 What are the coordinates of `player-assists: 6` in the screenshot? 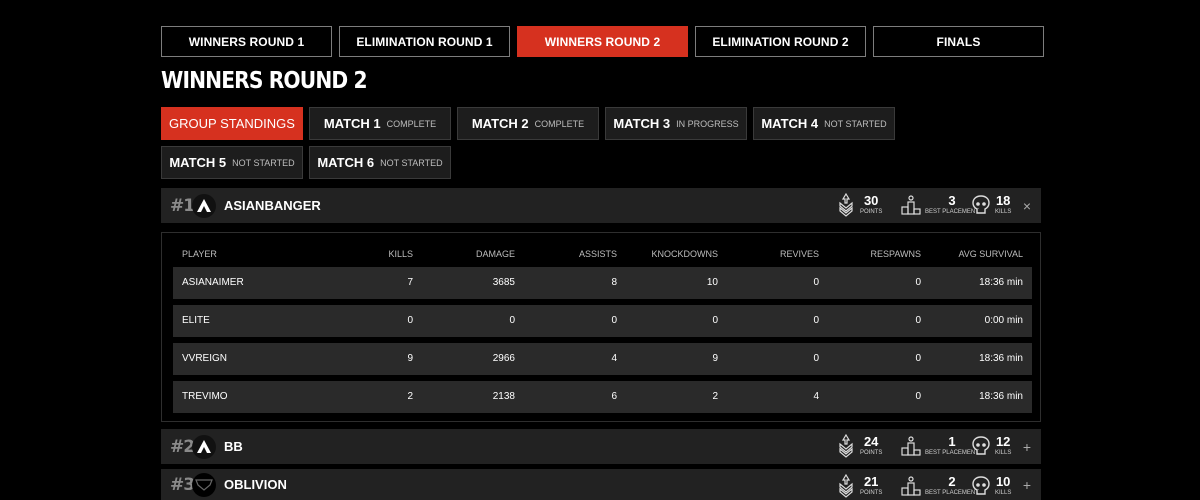 It's located at (614, 396).